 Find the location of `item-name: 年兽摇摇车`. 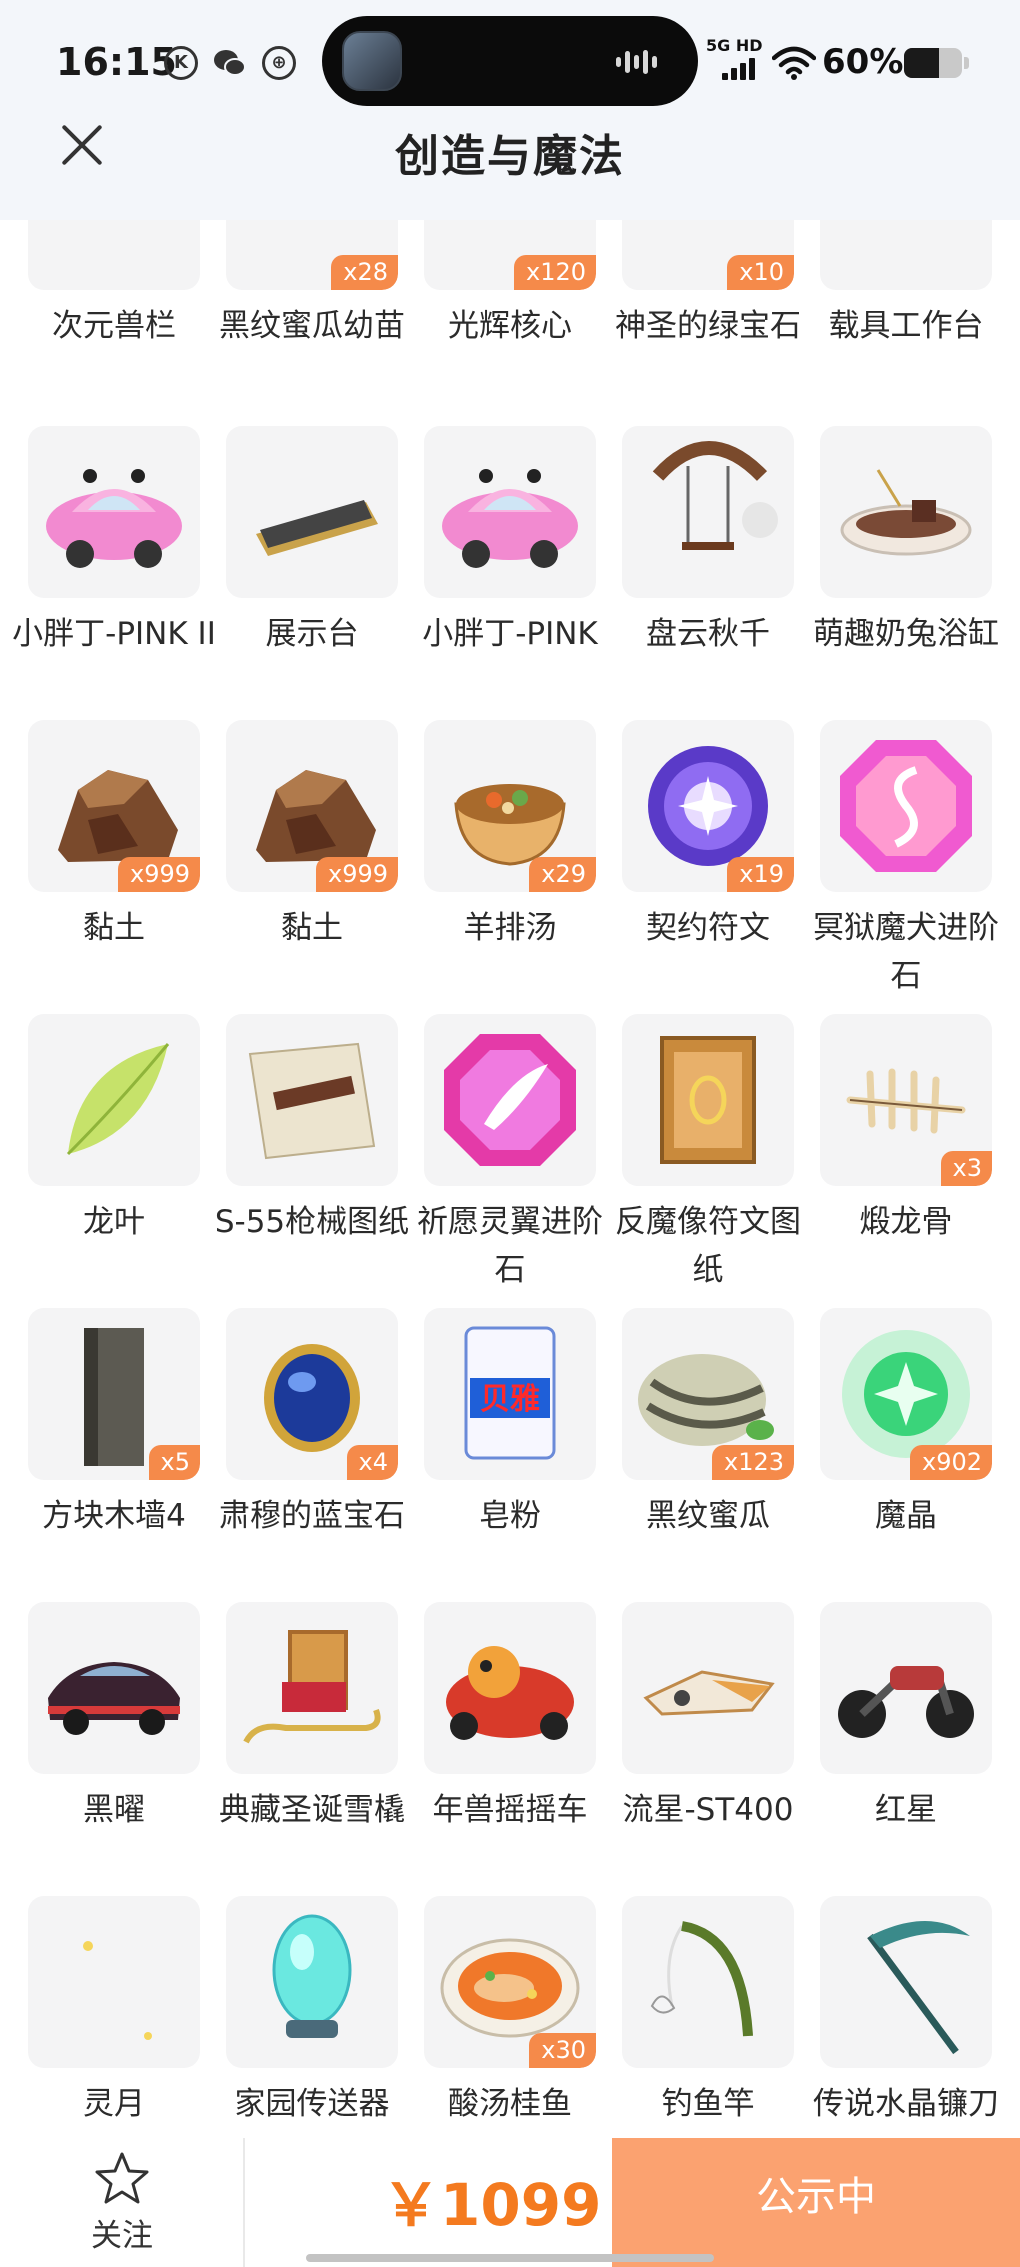

item-name: 年兽摇摇车 is located at coordinates (510, 1810).